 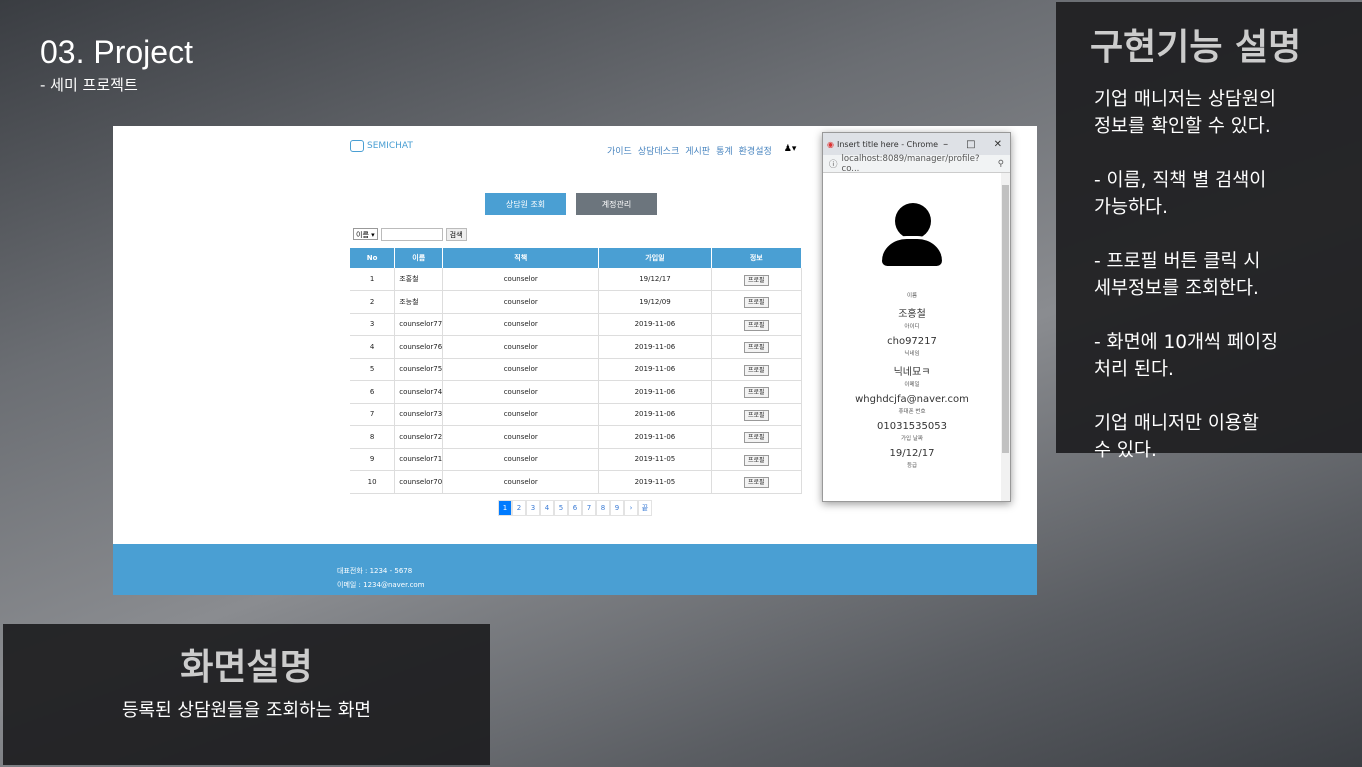 What do you see at coordinates (755, 150) in the screenshot?
I see `nav-settings: 환경설정` at bounding box center [755, 150].